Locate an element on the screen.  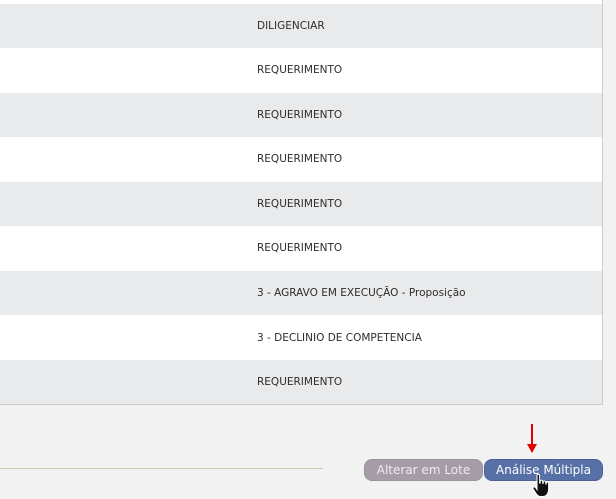
table-cell-tipo: DILIGENCIAR is located at coordinates (291, 26).